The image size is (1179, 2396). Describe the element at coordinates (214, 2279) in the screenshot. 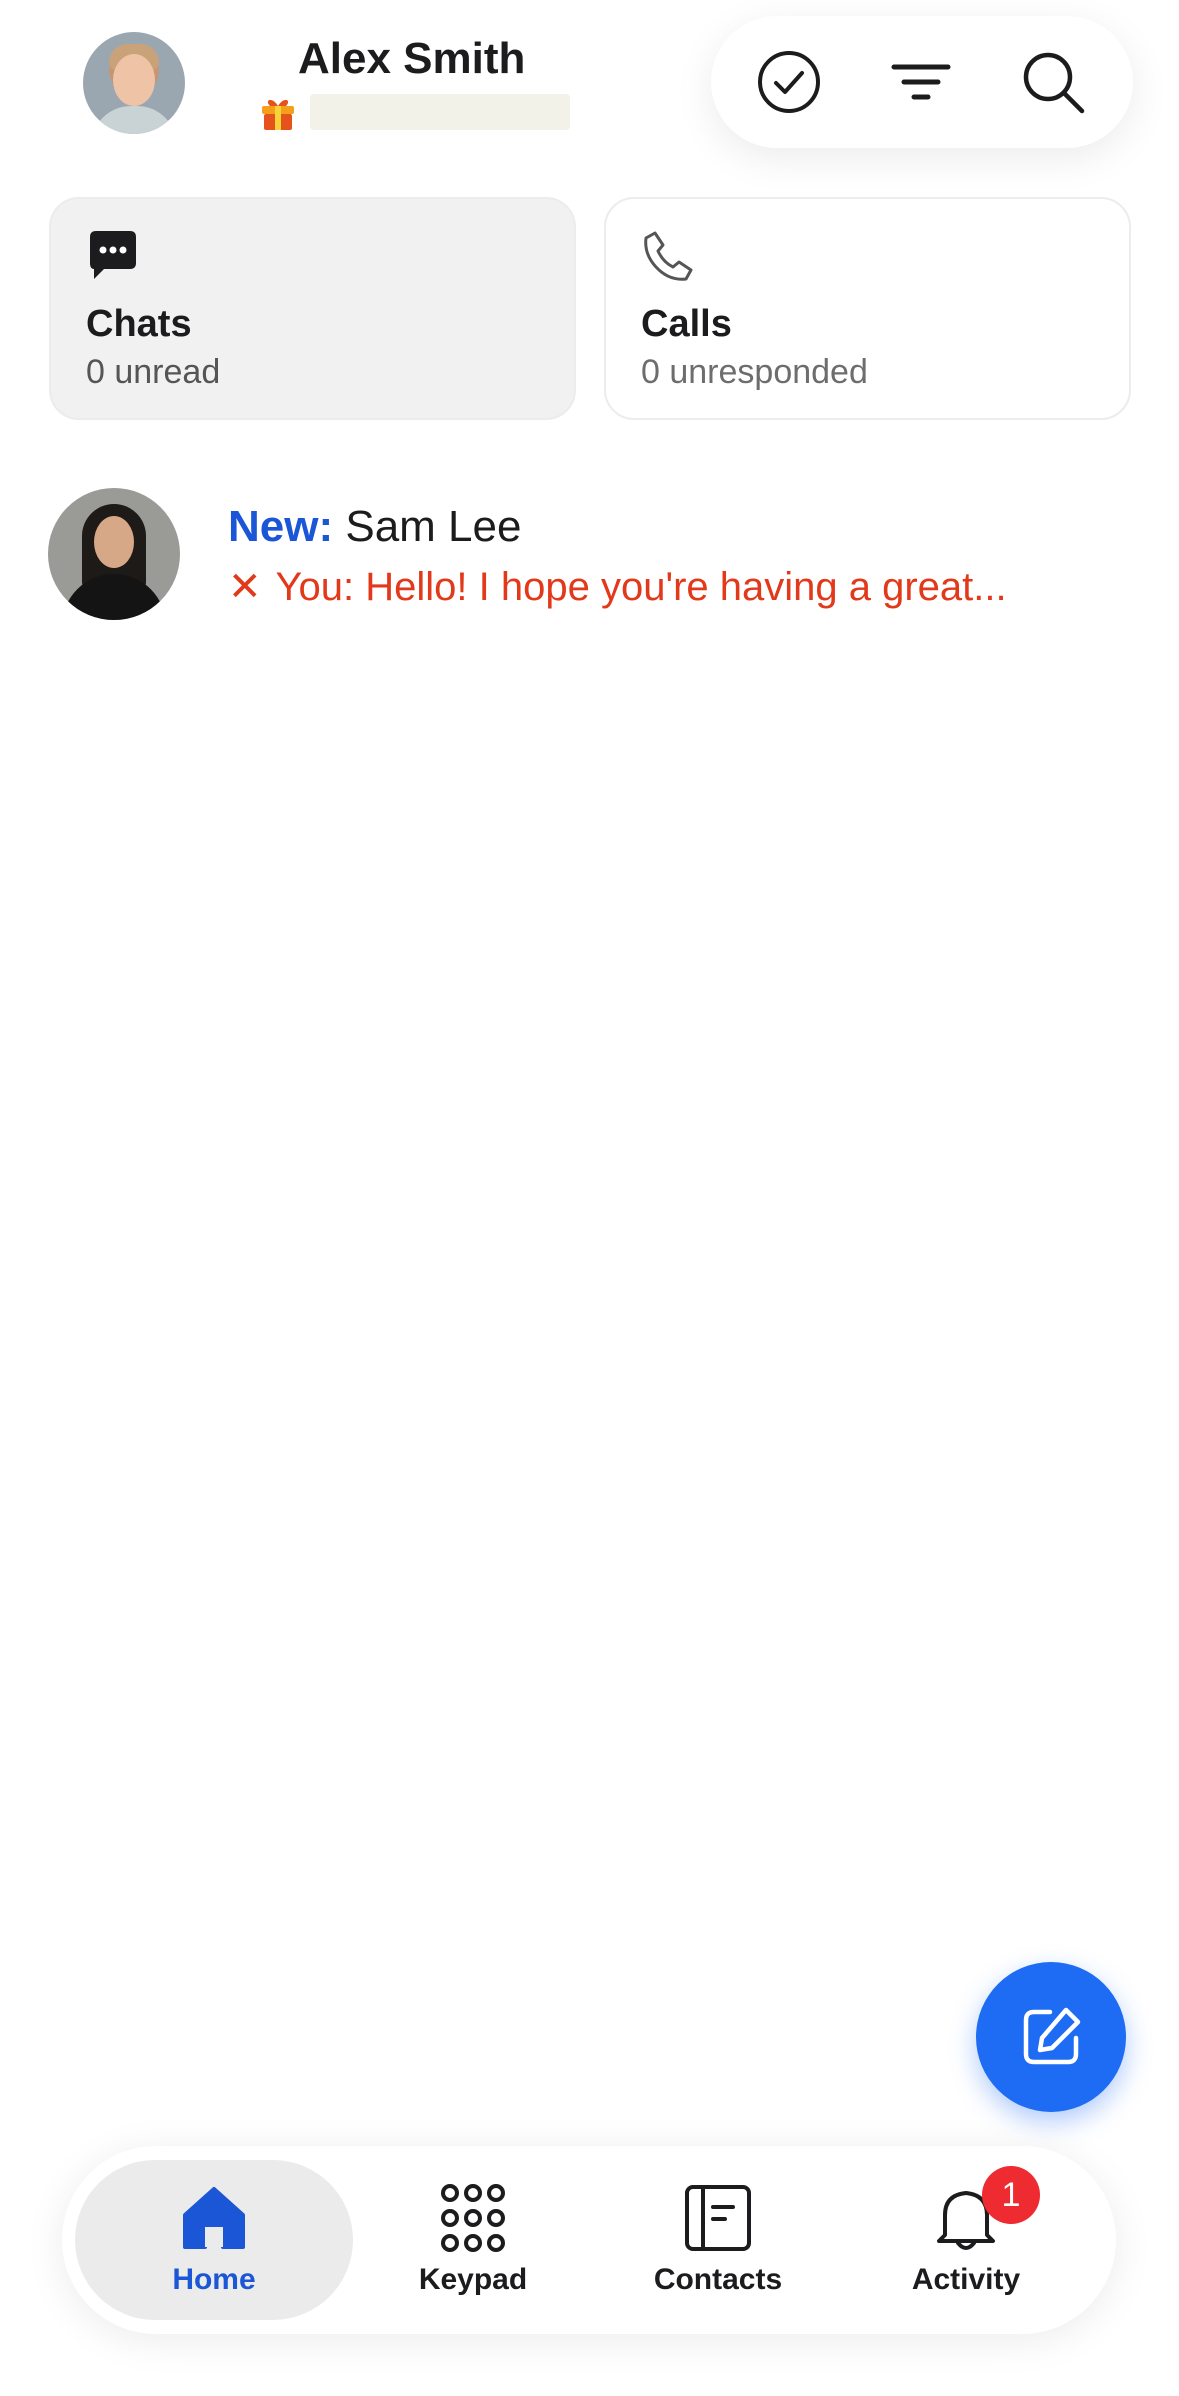

I see `nav-home-label: Home` at that location.